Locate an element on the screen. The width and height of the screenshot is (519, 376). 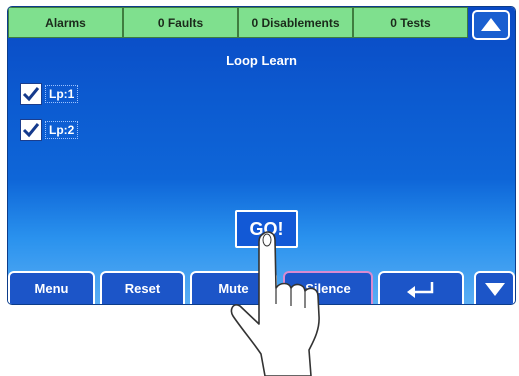
page-title: Loop Learn is located at coordinates (261, 60).